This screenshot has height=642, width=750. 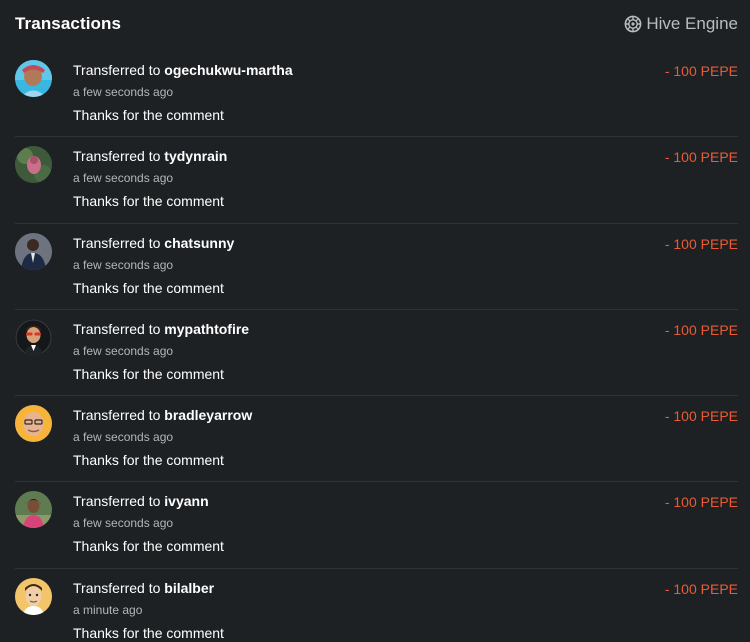 I want to click on panel-header: Transactions Hive Engine, so click(x=375, y=24).